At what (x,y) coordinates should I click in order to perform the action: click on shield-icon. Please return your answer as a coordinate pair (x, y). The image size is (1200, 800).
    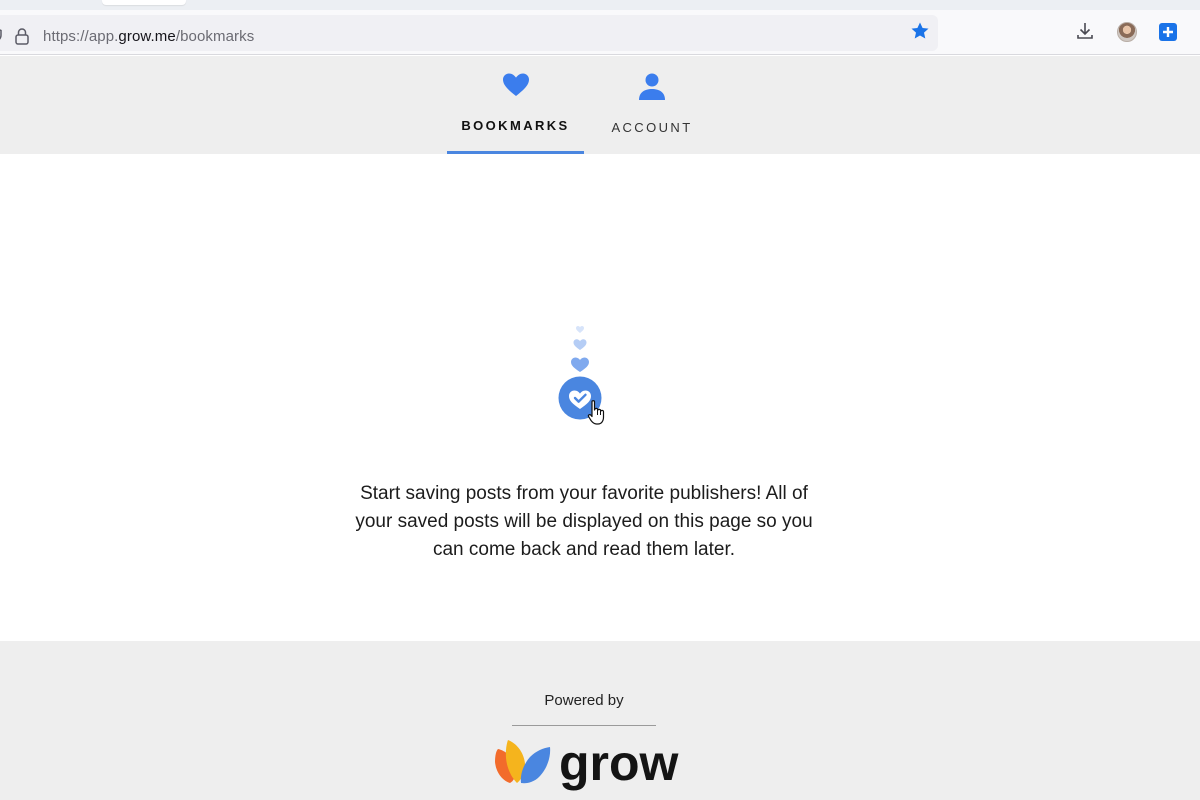
    Looking at the image, I should click on (1, 35).